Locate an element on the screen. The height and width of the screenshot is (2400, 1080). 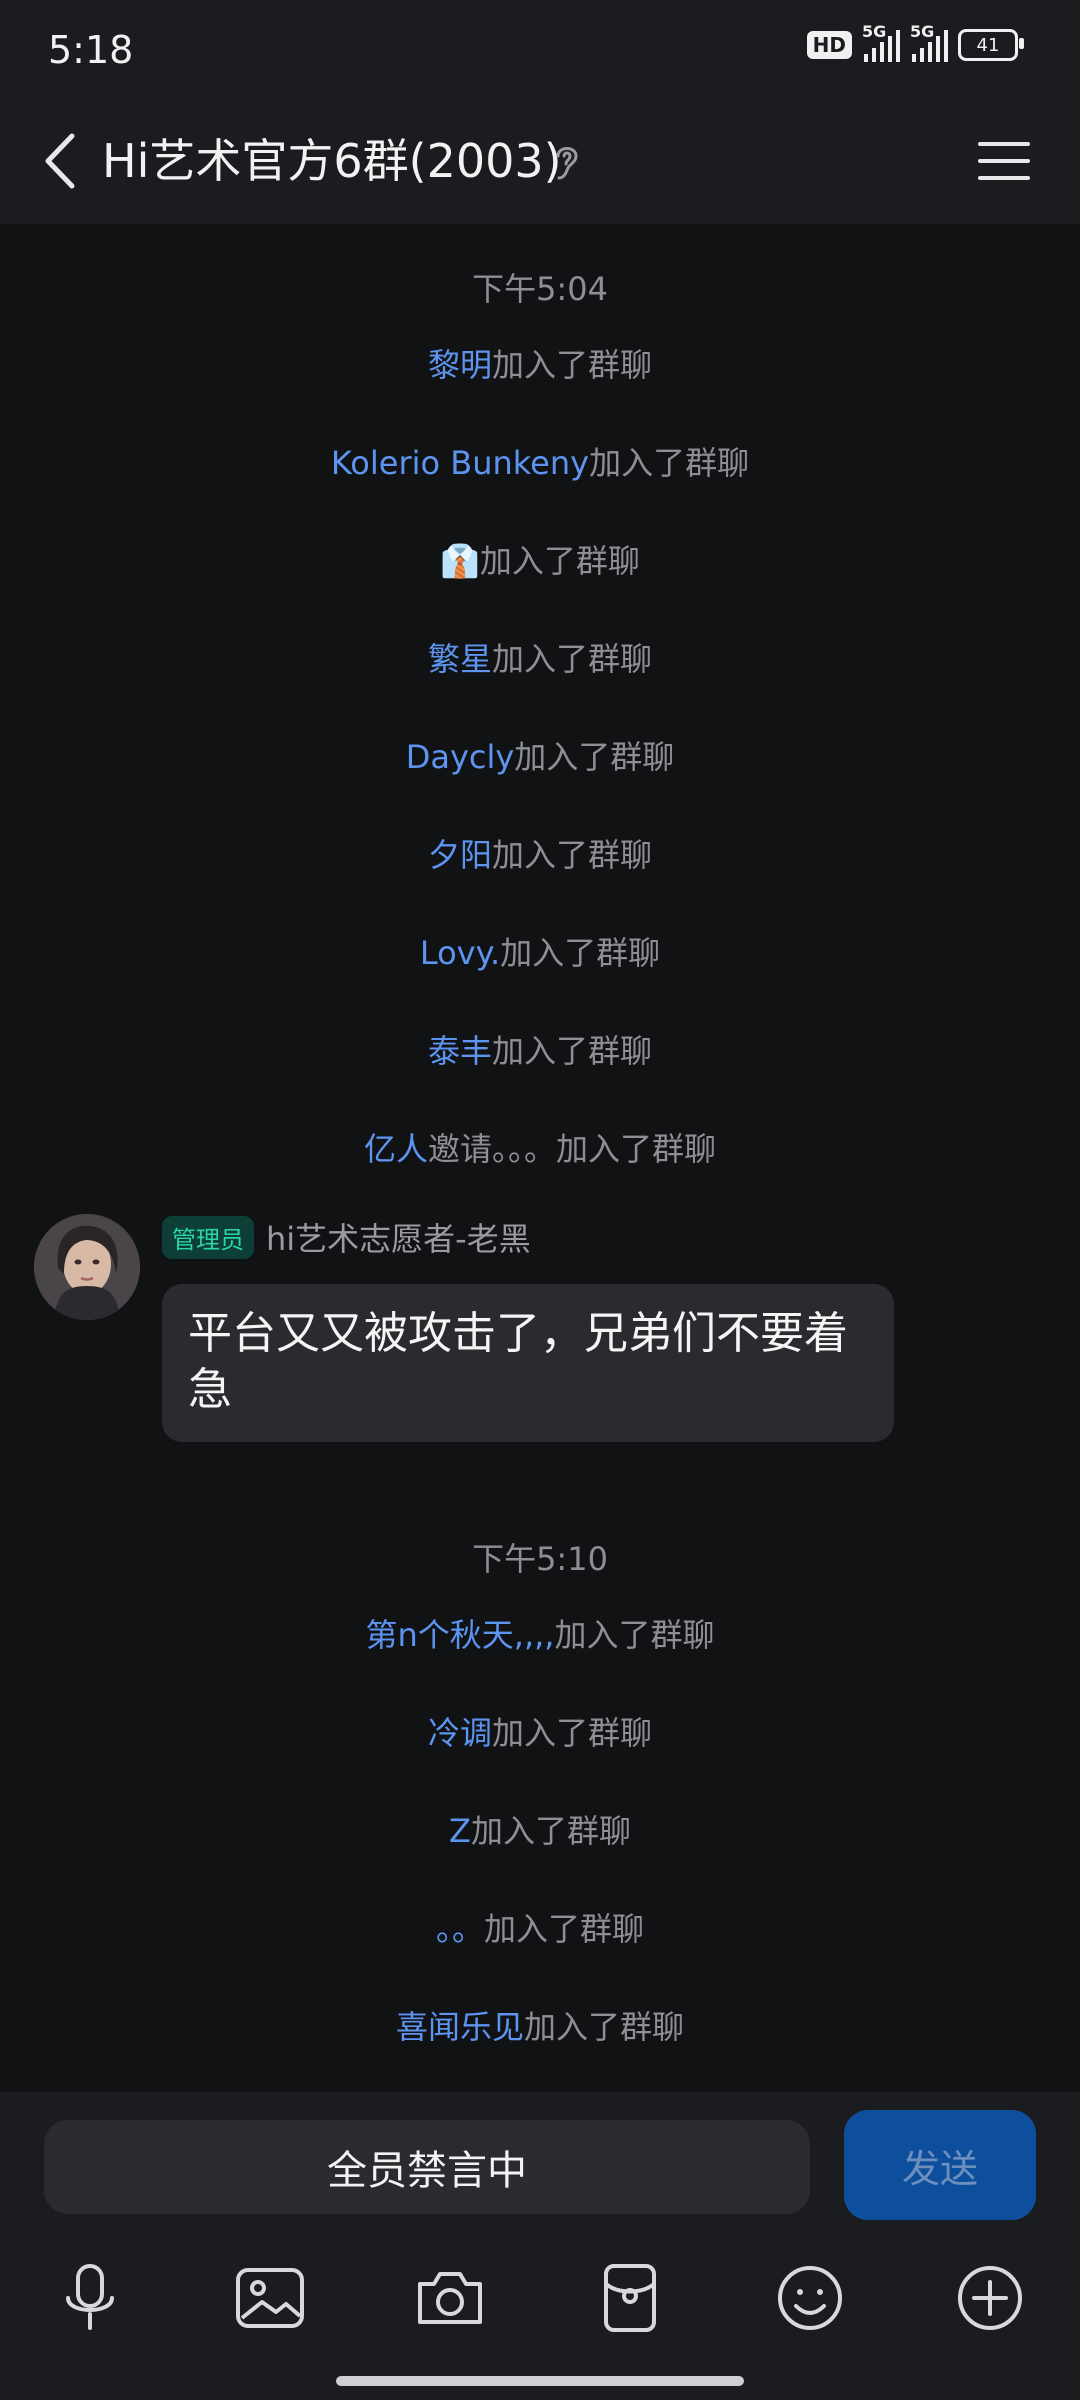
signal-icon-2: 5G is located at coordinates (929, 42).